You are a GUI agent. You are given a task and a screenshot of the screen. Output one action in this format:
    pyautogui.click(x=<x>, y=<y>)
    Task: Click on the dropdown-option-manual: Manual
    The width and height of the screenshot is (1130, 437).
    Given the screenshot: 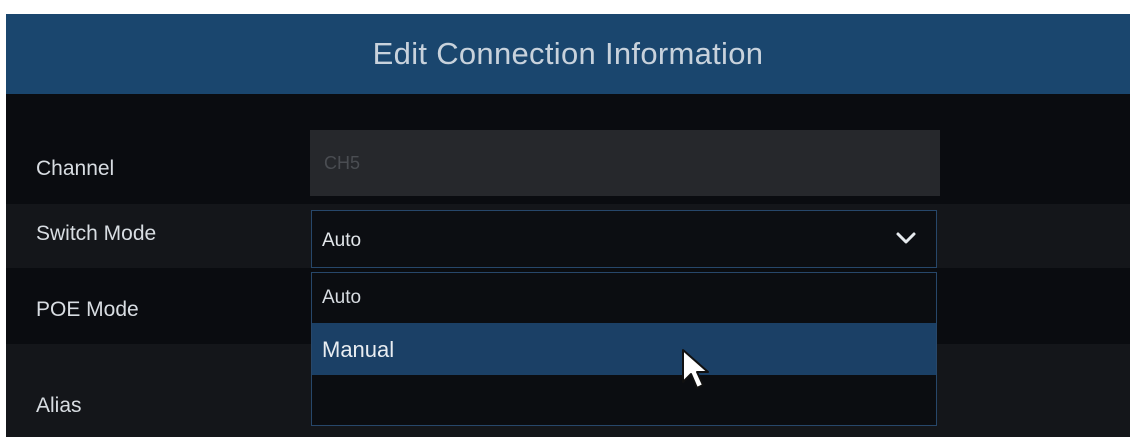 What is the action you would take?
    pyautogui.click(x=624, y=349)
    